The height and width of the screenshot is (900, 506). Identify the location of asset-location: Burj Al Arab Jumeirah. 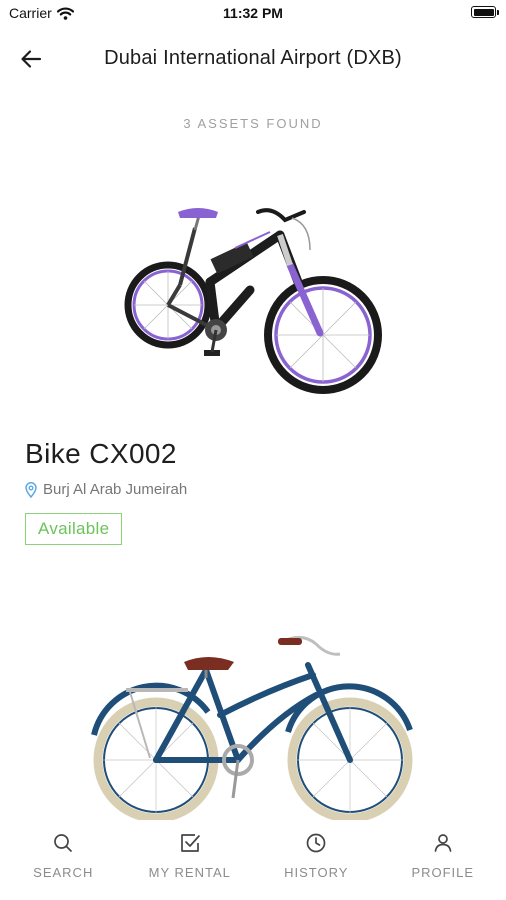
(106, 489).